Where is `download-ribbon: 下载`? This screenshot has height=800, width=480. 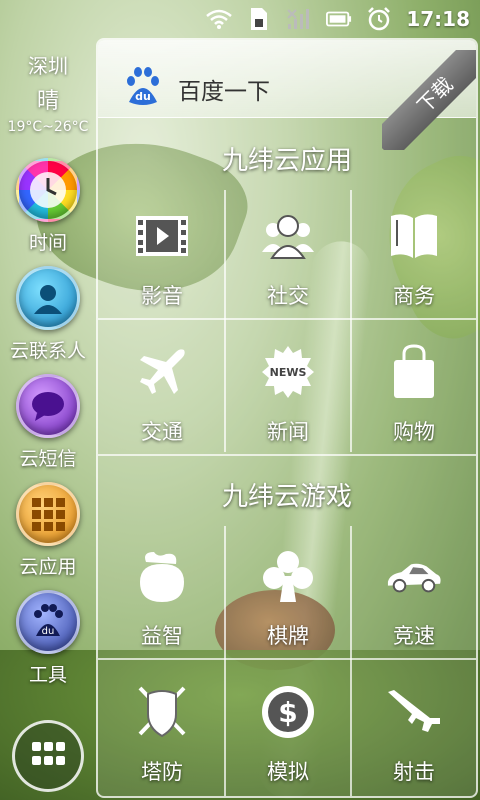
download-ribbon: 下载 is located at coordinates (429, 100).